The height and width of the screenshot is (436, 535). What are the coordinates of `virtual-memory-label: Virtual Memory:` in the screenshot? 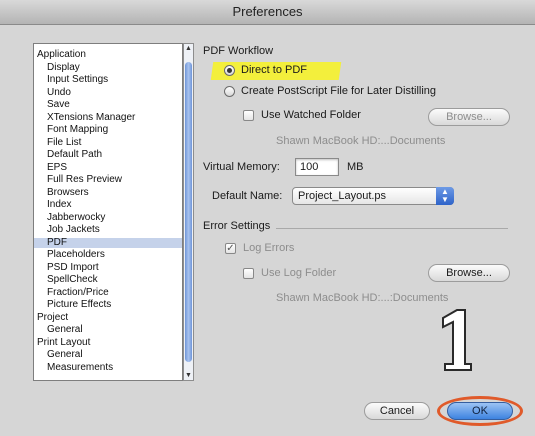 It's located at (241, 167).